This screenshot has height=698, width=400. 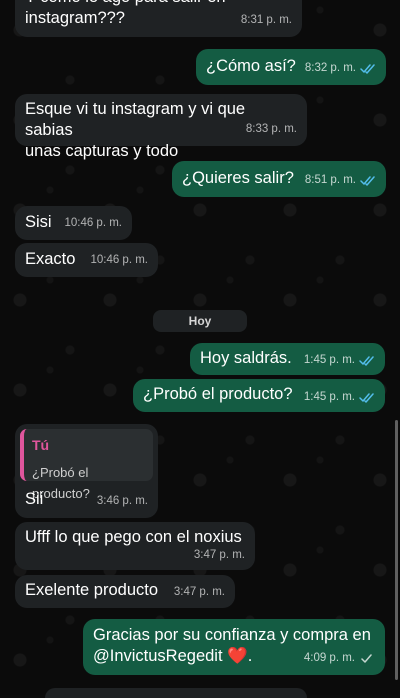 I want to click on message-time: 3:46 p. m., so click(x=122, y=501).